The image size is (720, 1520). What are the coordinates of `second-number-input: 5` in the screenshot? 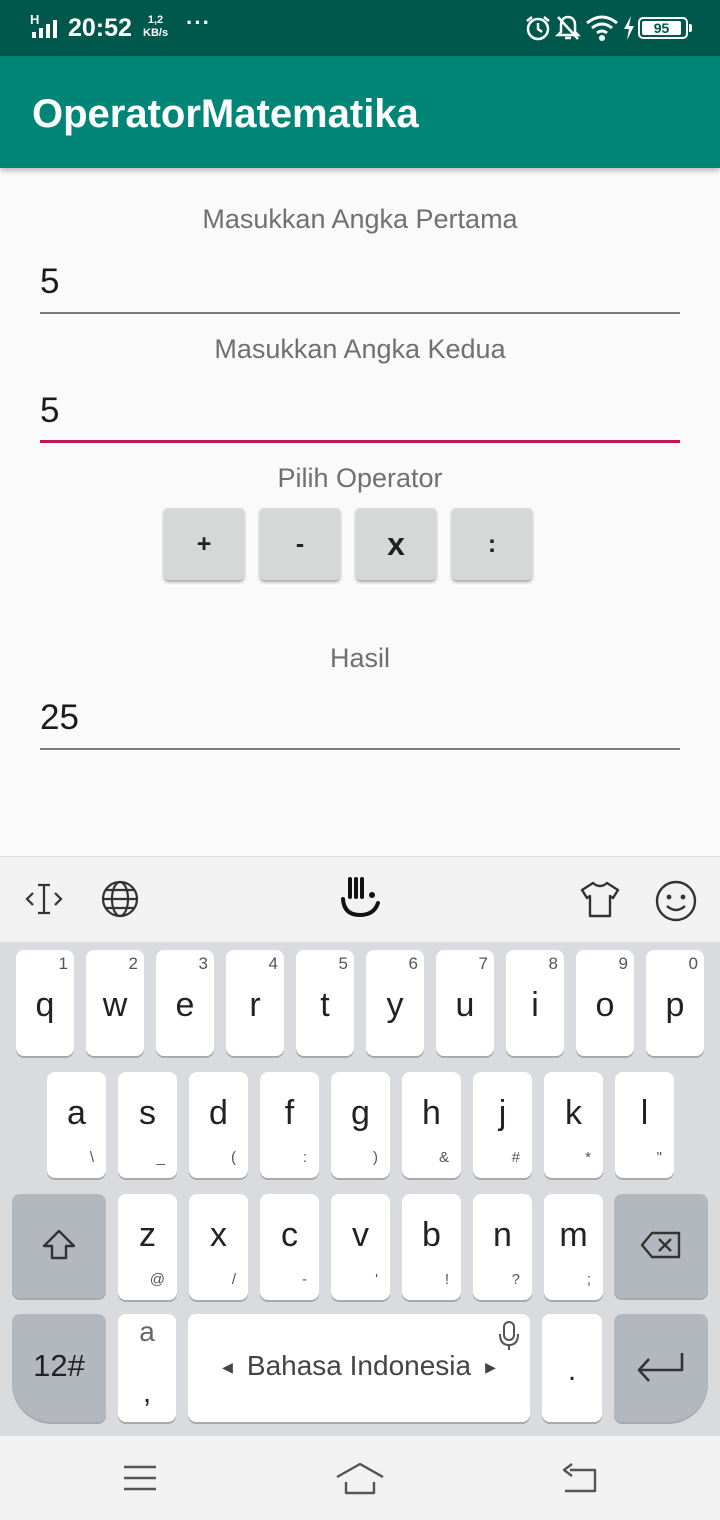 It's located at (360, 411).